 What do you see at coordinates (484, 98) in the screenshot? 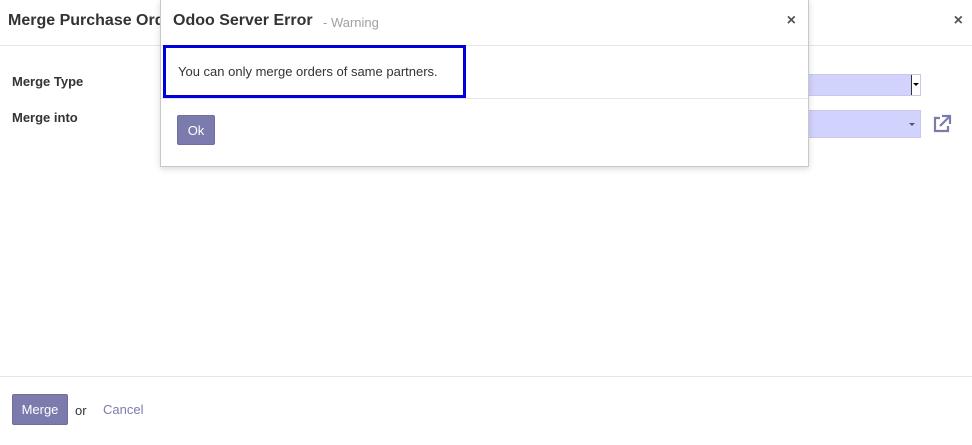
I see `divider` at bounding box center [484, 98].